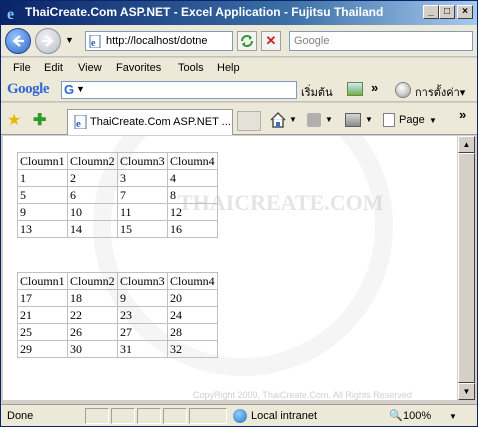  I want to click on chevron-down-icon: ▼, so click(80, 89).